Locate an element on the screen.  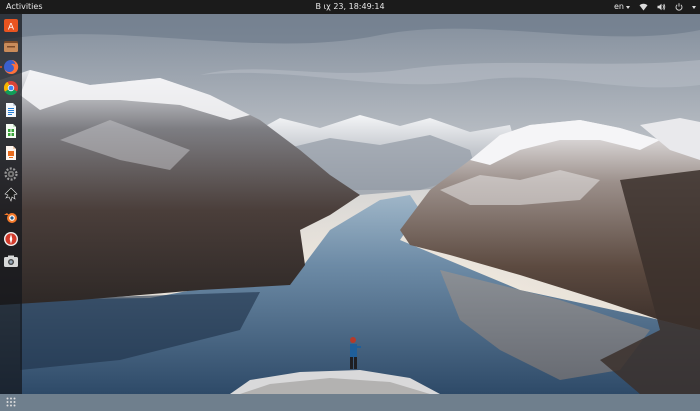
ubuntu-software-icon: A is located at coordinates (11, 25).